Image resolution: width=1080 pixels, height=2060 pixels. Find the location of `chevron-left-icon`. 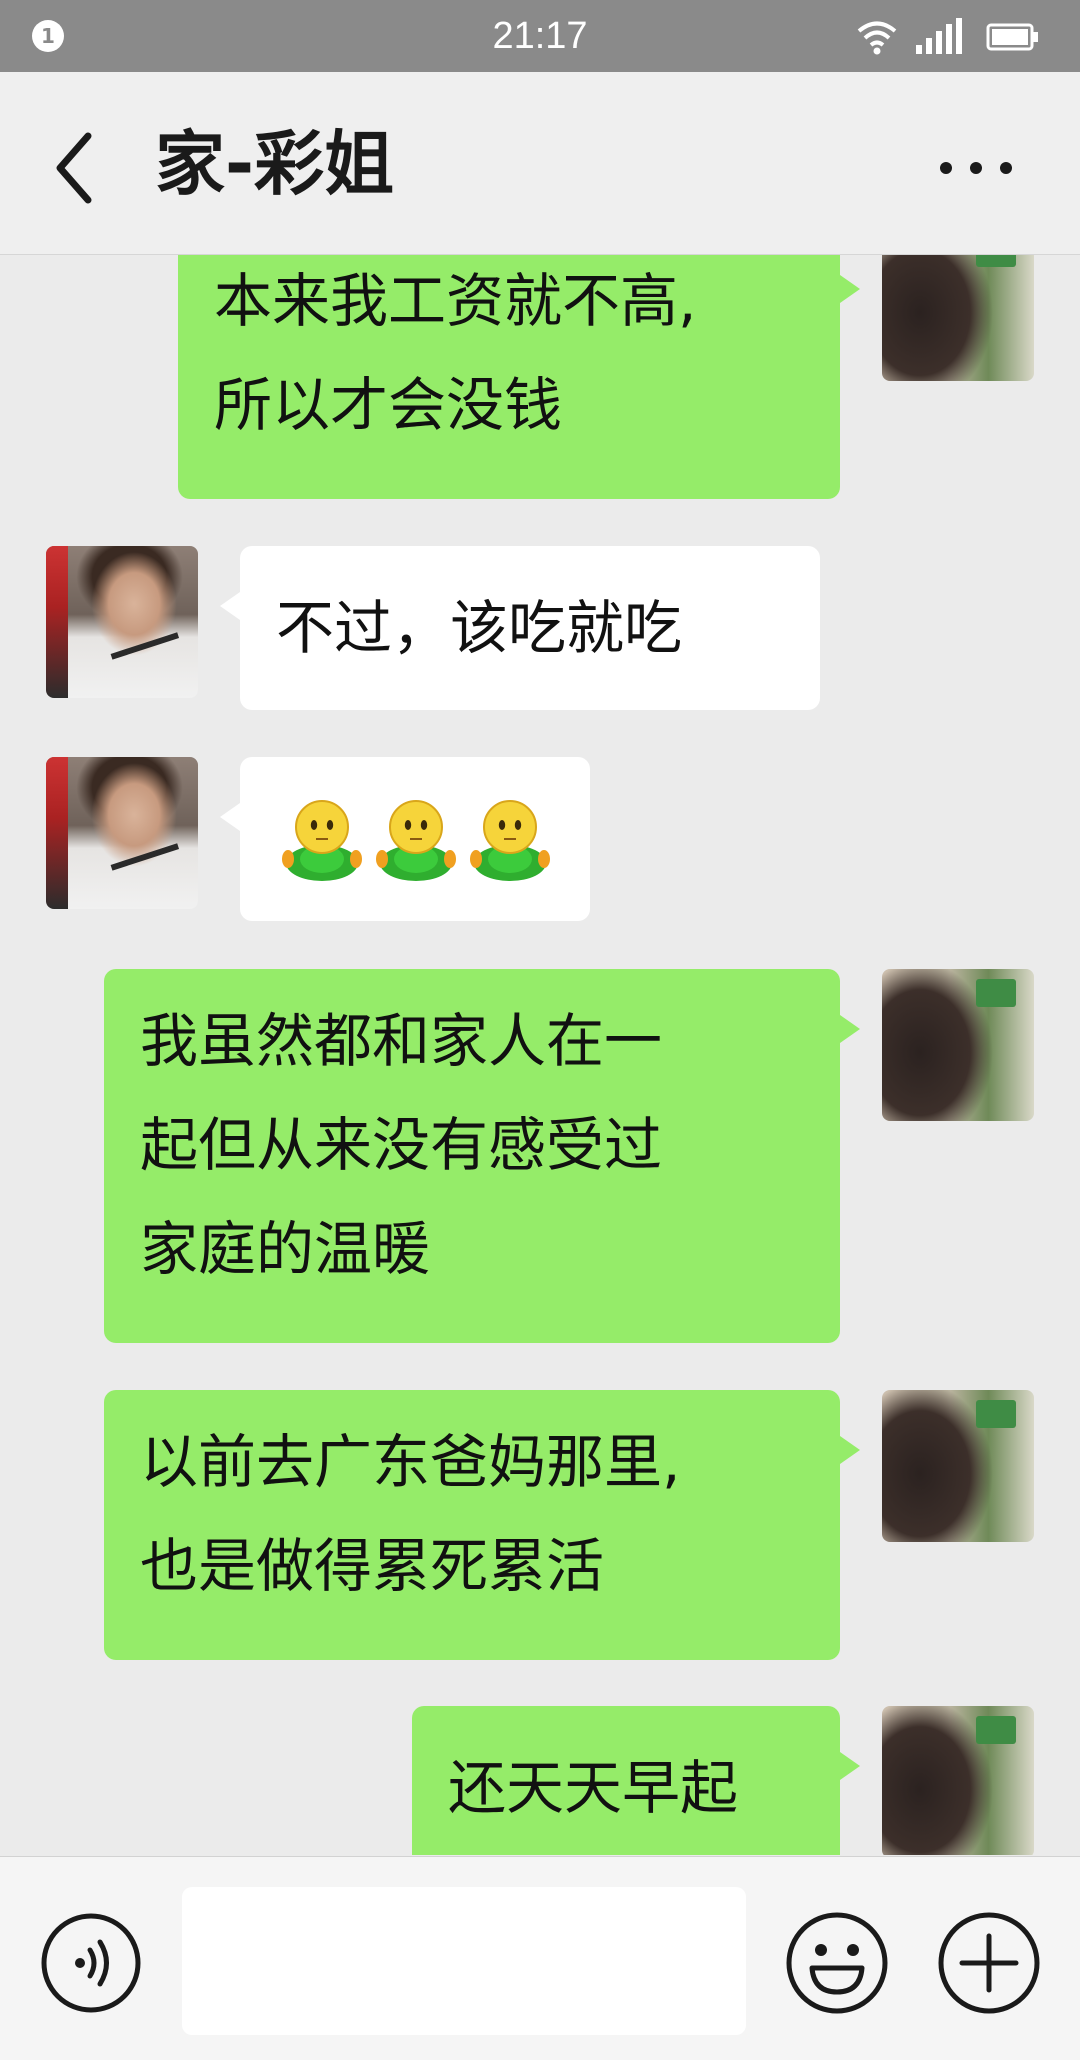

chevron-left-icon is located at coordinates (75, 168).